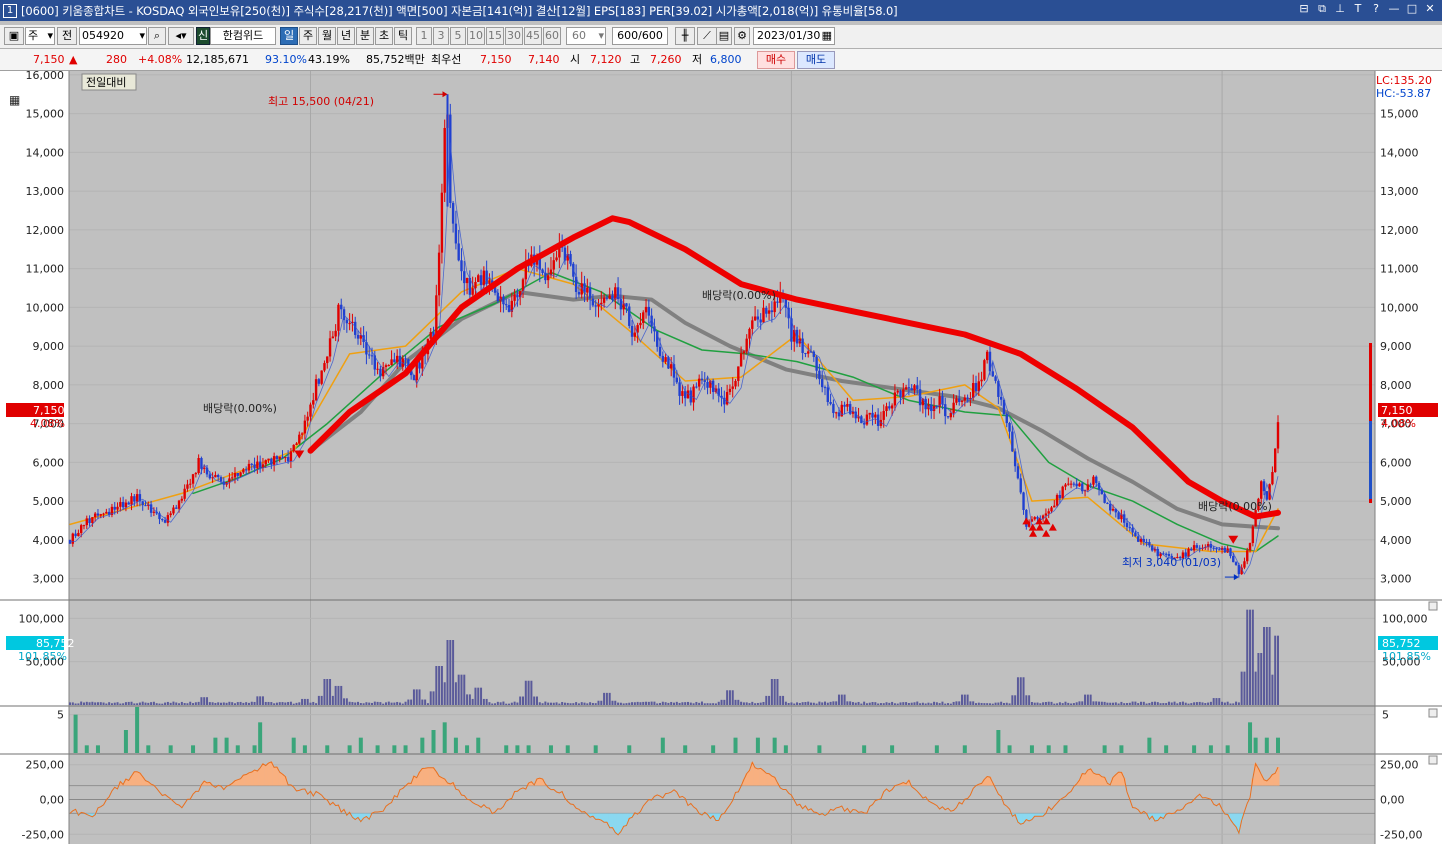 The image size is (1442, 844). Describe the element at coordinates (157, 36) in the screenshot. I see `search-icon: ⌕` at that location.